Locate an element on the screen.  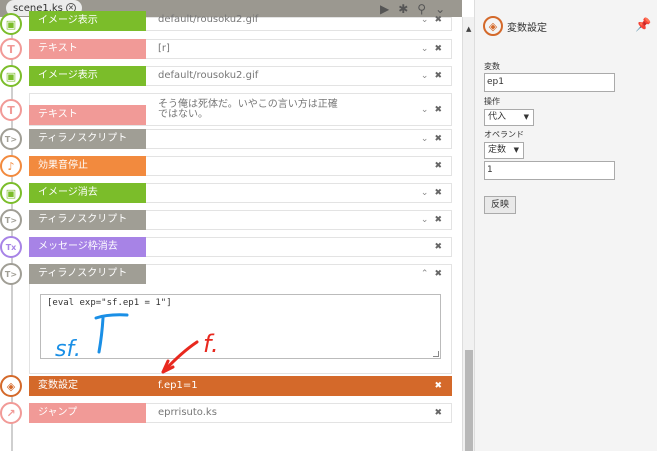
play-icon: ▶ is located at coordinates (384, 9).